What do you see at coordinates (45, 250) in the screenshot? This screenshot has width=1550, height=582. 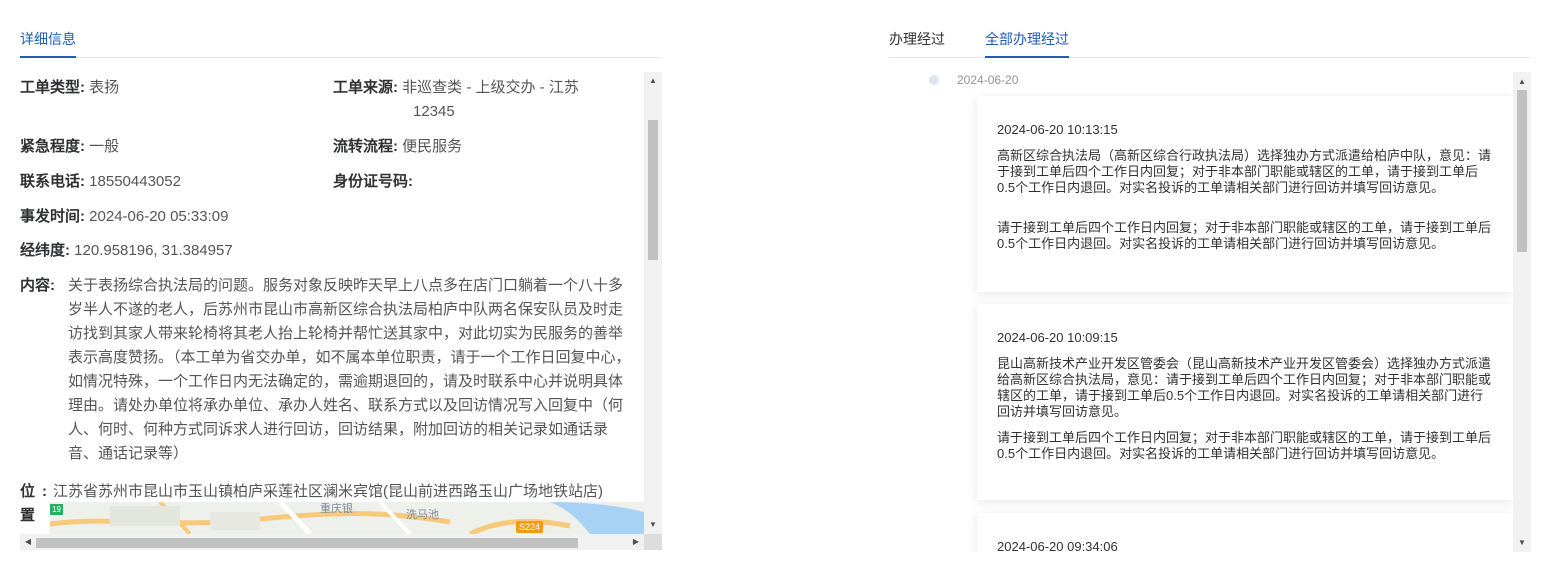 I see `field-label: 经纬度:` at bounding box center [45, 250].